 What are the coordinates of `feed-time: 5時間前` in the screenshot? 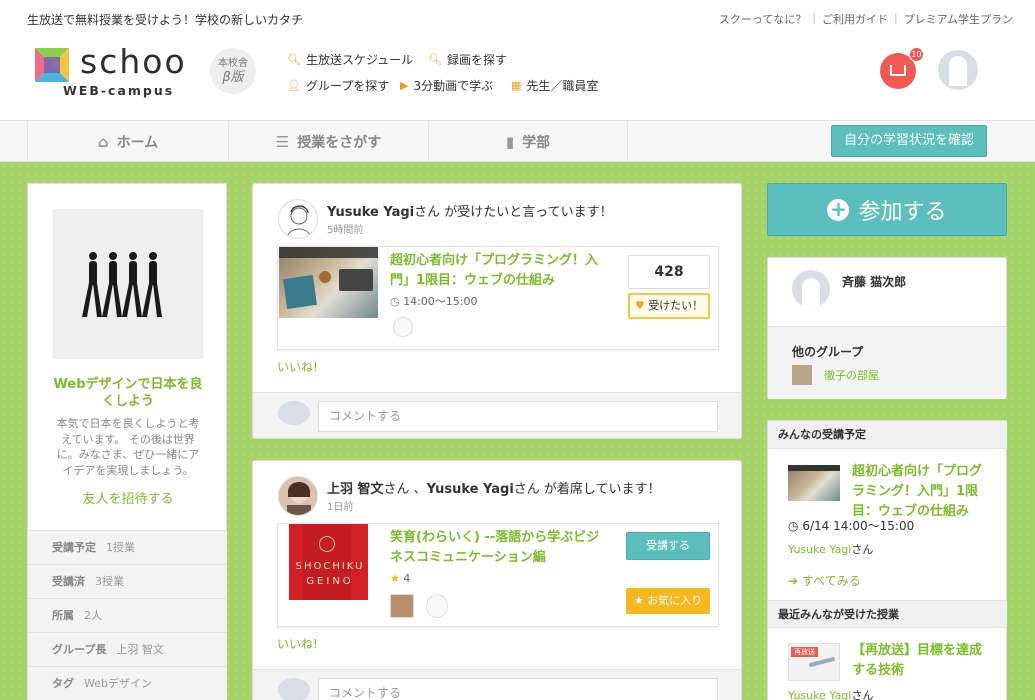 It's located at (345, 230).